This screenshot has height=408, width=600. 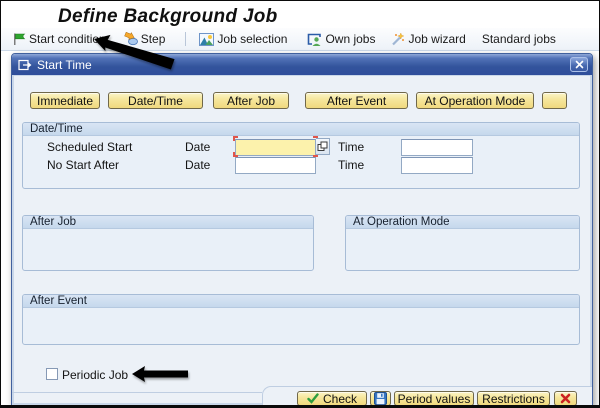 I want to click on own-jobs-icon, so click(x=314, y=39).